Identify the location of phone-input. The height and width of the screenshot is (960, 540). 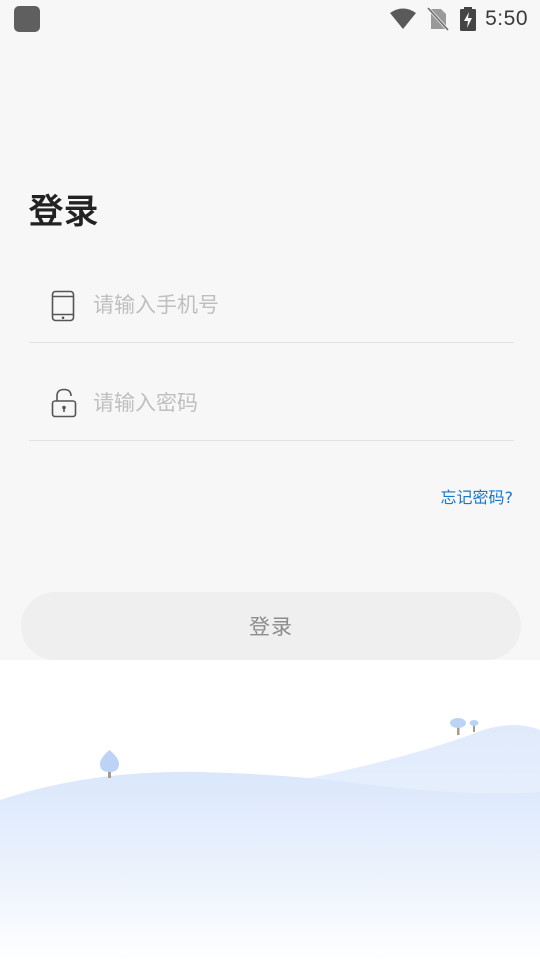
(293, 305).